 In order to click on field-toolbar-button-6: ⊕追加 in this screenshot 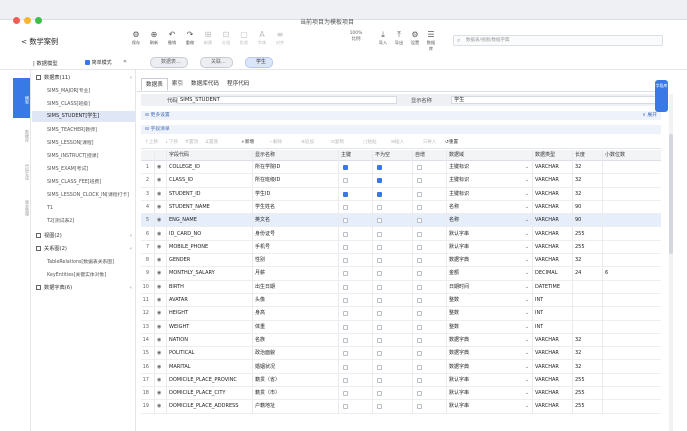, I will do `click(307, 142)`.